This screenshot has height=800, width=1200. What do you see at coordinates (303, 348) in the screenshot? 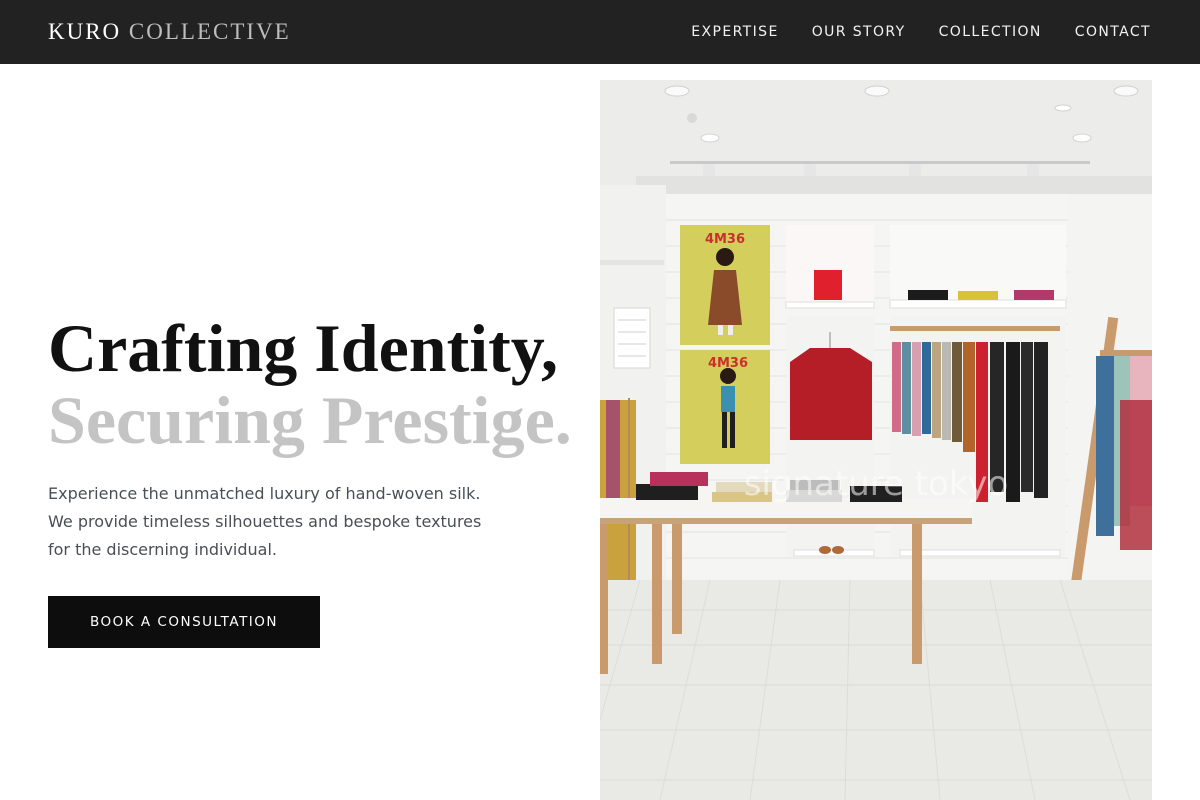
I see `hero-title-line-1: Crafting Identity,` at bounding box center [303, 348].